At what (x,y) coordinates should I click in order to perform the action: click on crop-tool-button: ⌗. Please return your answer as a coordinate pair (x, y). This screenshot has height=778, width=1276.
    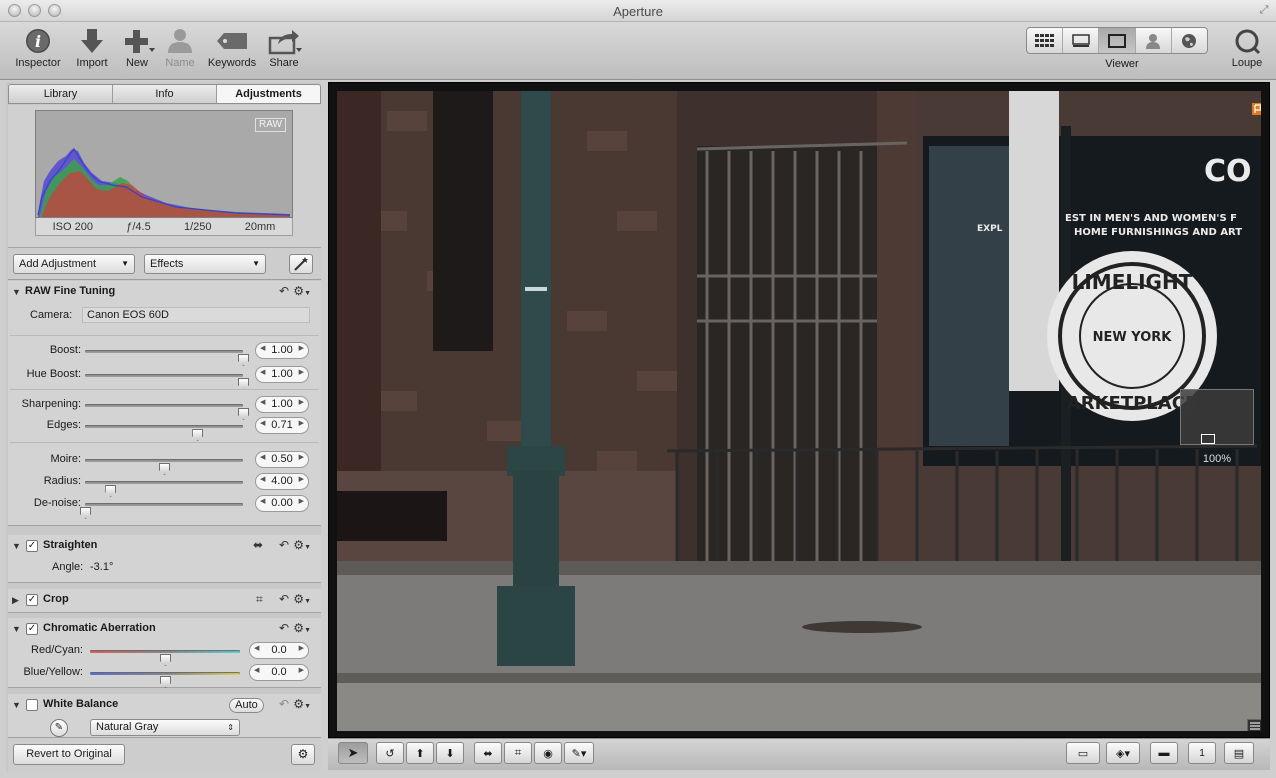
    Looking at the image, I should click on (518, 753).